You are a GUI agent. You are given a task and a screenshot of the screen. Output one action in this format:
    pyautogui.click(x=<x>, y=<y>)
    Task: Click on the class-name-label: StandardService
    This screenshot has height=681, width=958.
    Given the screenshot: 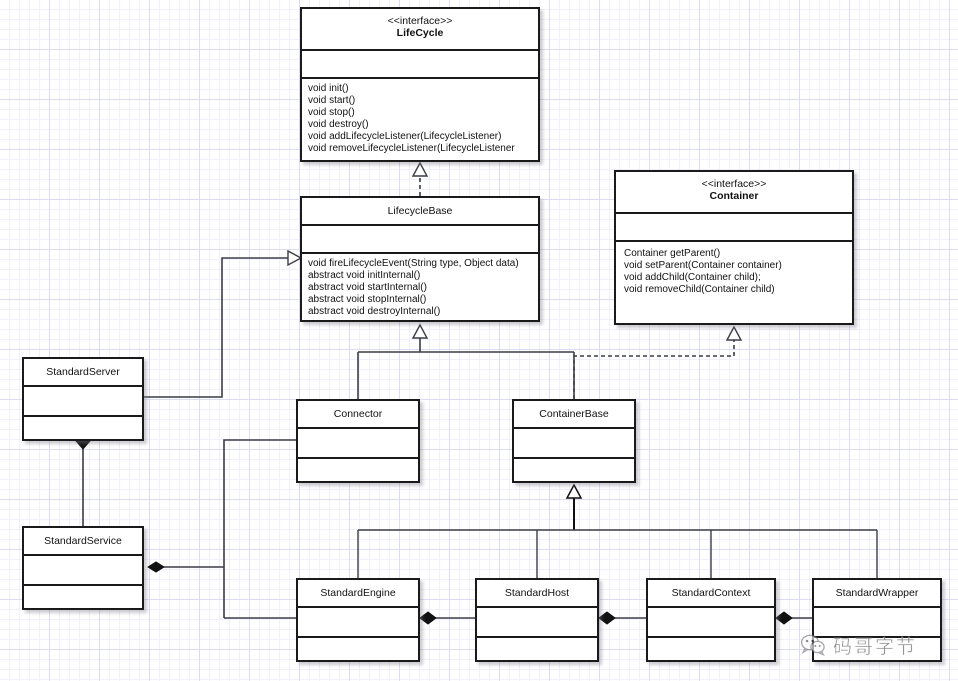 What is the action you would take?
    pyautogui.click(x=83, y=541)
    